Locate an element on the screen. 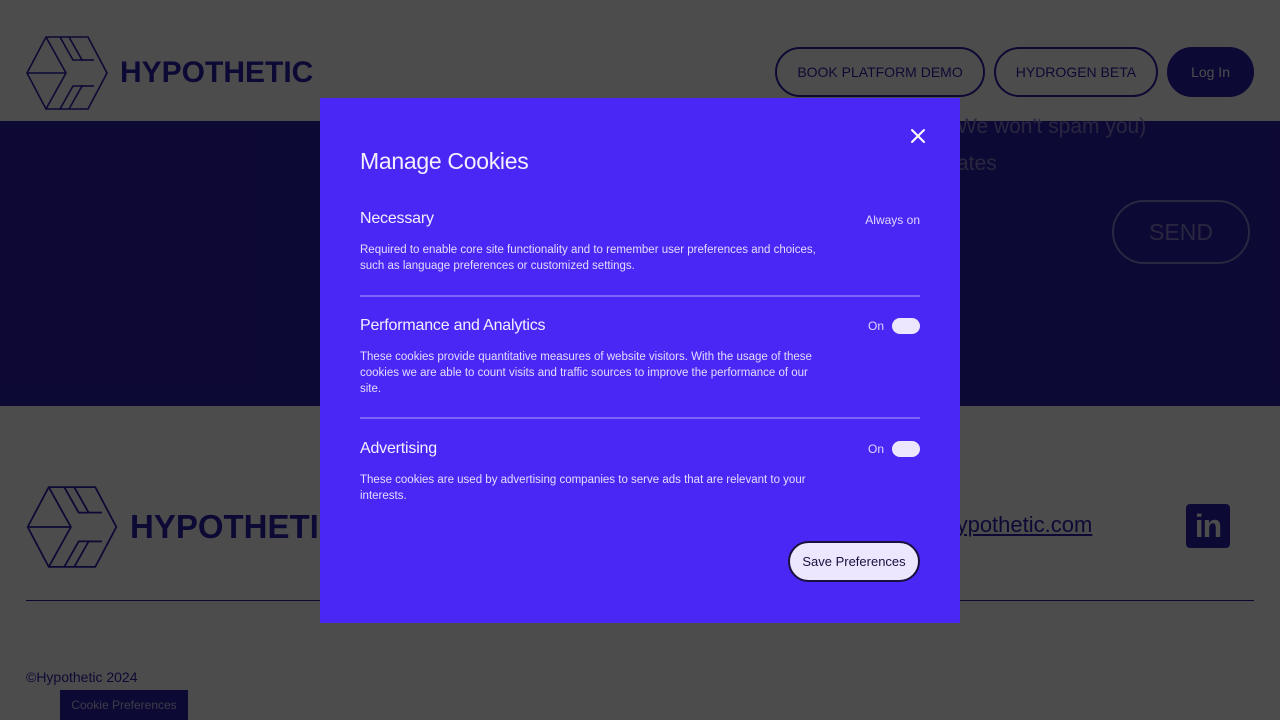  performance-toggle is located at coordinates (906, 326).